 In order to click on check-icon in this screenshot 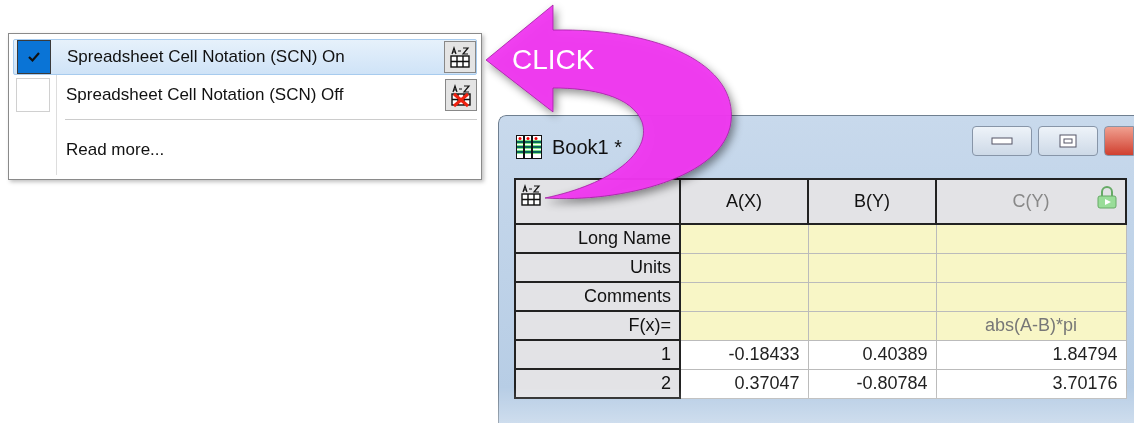, I will do `click(34, 57)`.